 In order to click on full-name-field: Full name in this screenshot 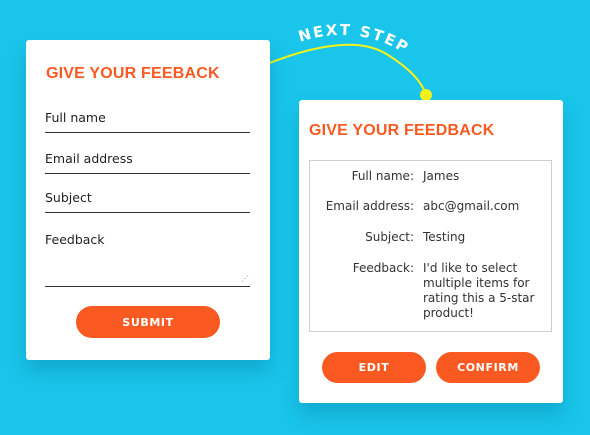, I will do `click(147, 121)`.